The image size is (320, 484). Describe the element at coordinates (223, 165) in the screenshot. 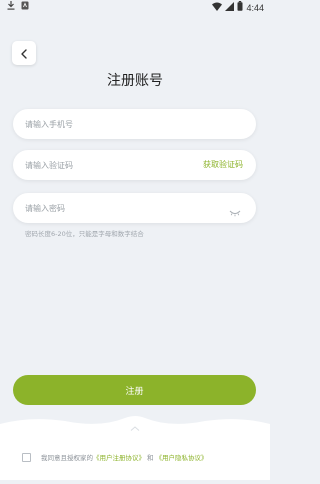

I see `get-code-button: 获取验证码` at that location.